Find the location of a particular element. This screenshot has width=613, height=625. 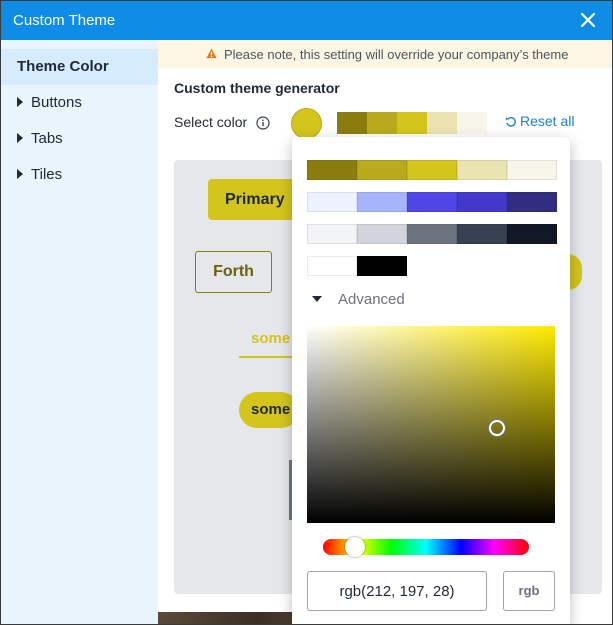

generator-title: Custom theme generator is located at coordinates (257, 88).